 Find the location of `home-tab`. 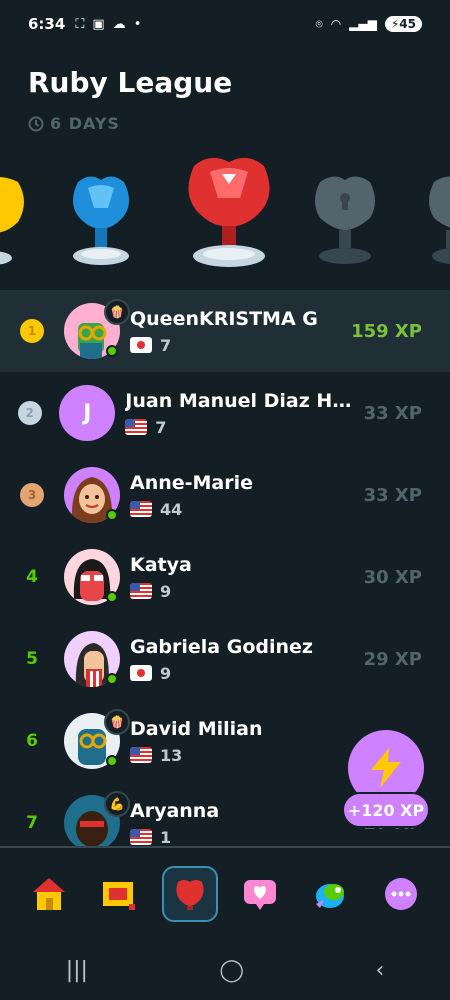

home-tab is located at coordinates (49, 894).